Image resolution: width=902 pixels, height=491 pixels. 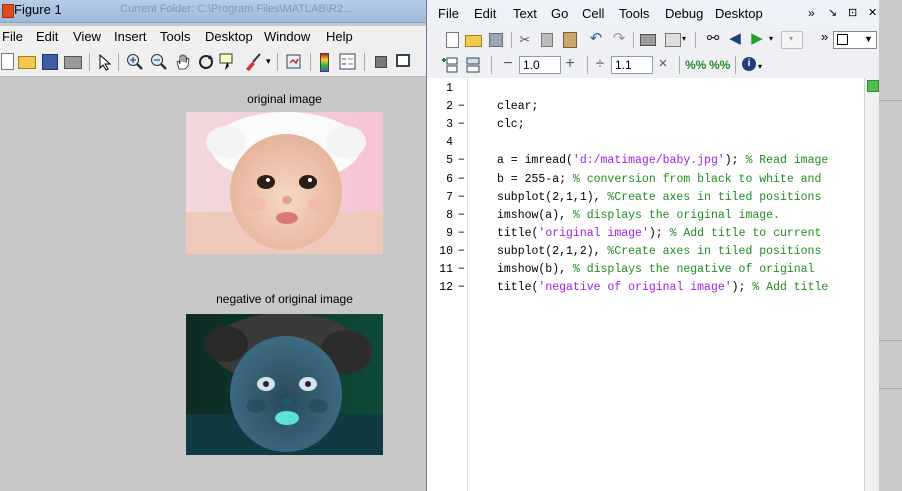 I want to click on more-menus-icon: », so click(x=811, y=13).